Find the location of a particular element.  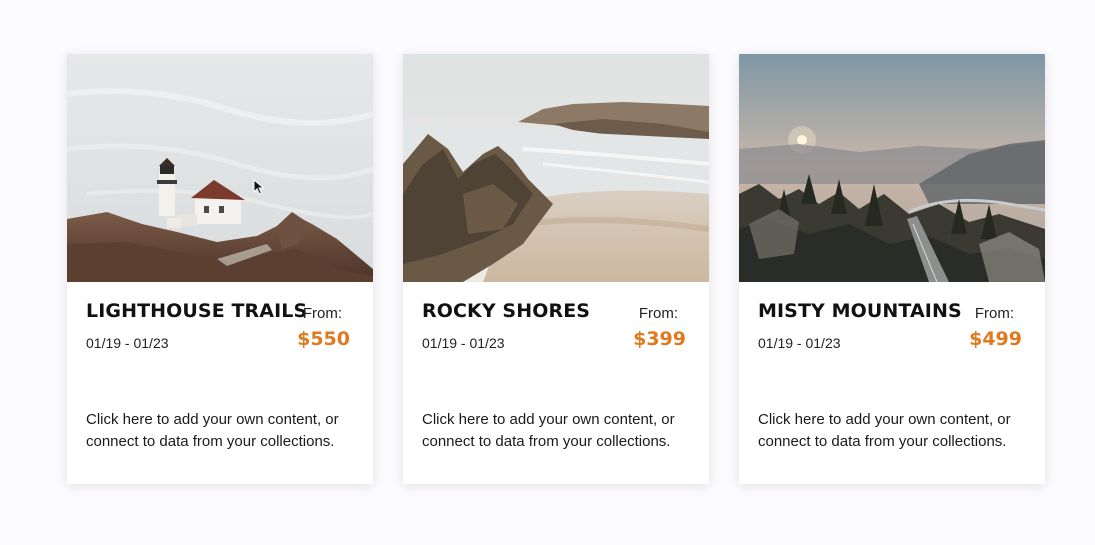

lighthouse-photo is located at coordinates (220, 168).